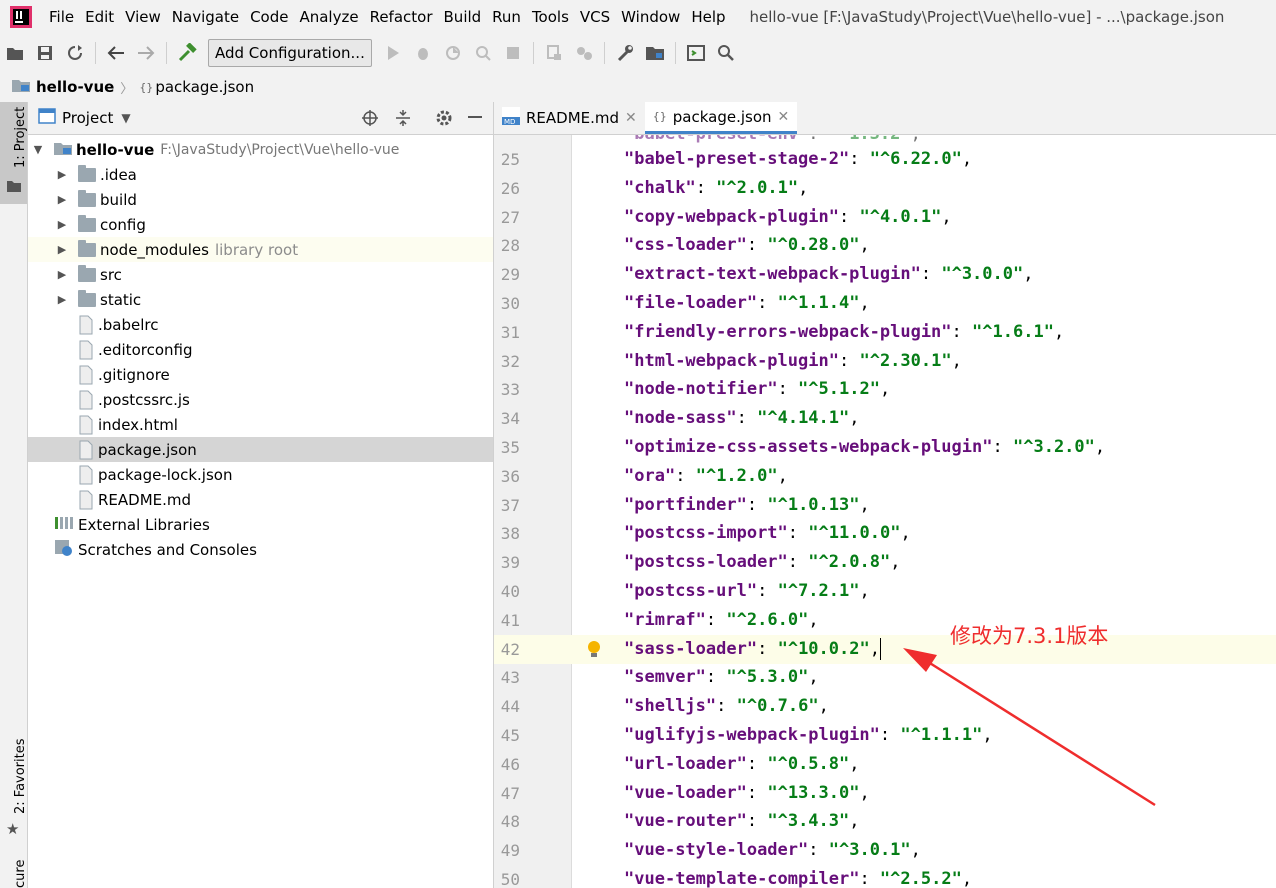 Image resolution: width=1276 pixels, height=888 pixels. What do you see at coordinates (20, 874) in the screenshot?
I see `structure-tool-label: cure` at bounding box center [20, 874].